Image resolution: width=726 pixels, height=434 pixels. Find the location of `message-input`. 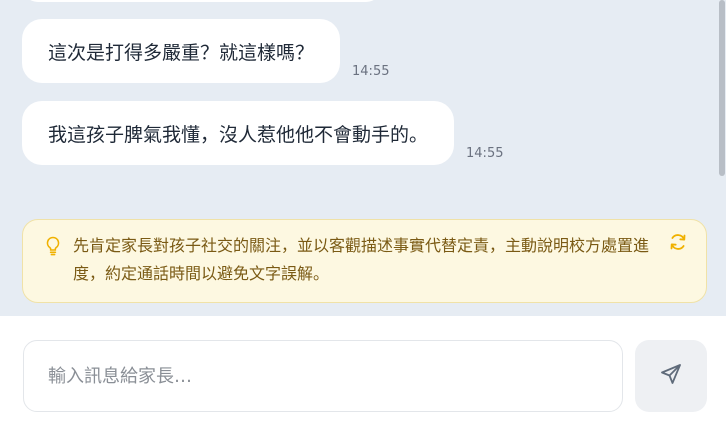

message-input is located at coordinates (323, 376).